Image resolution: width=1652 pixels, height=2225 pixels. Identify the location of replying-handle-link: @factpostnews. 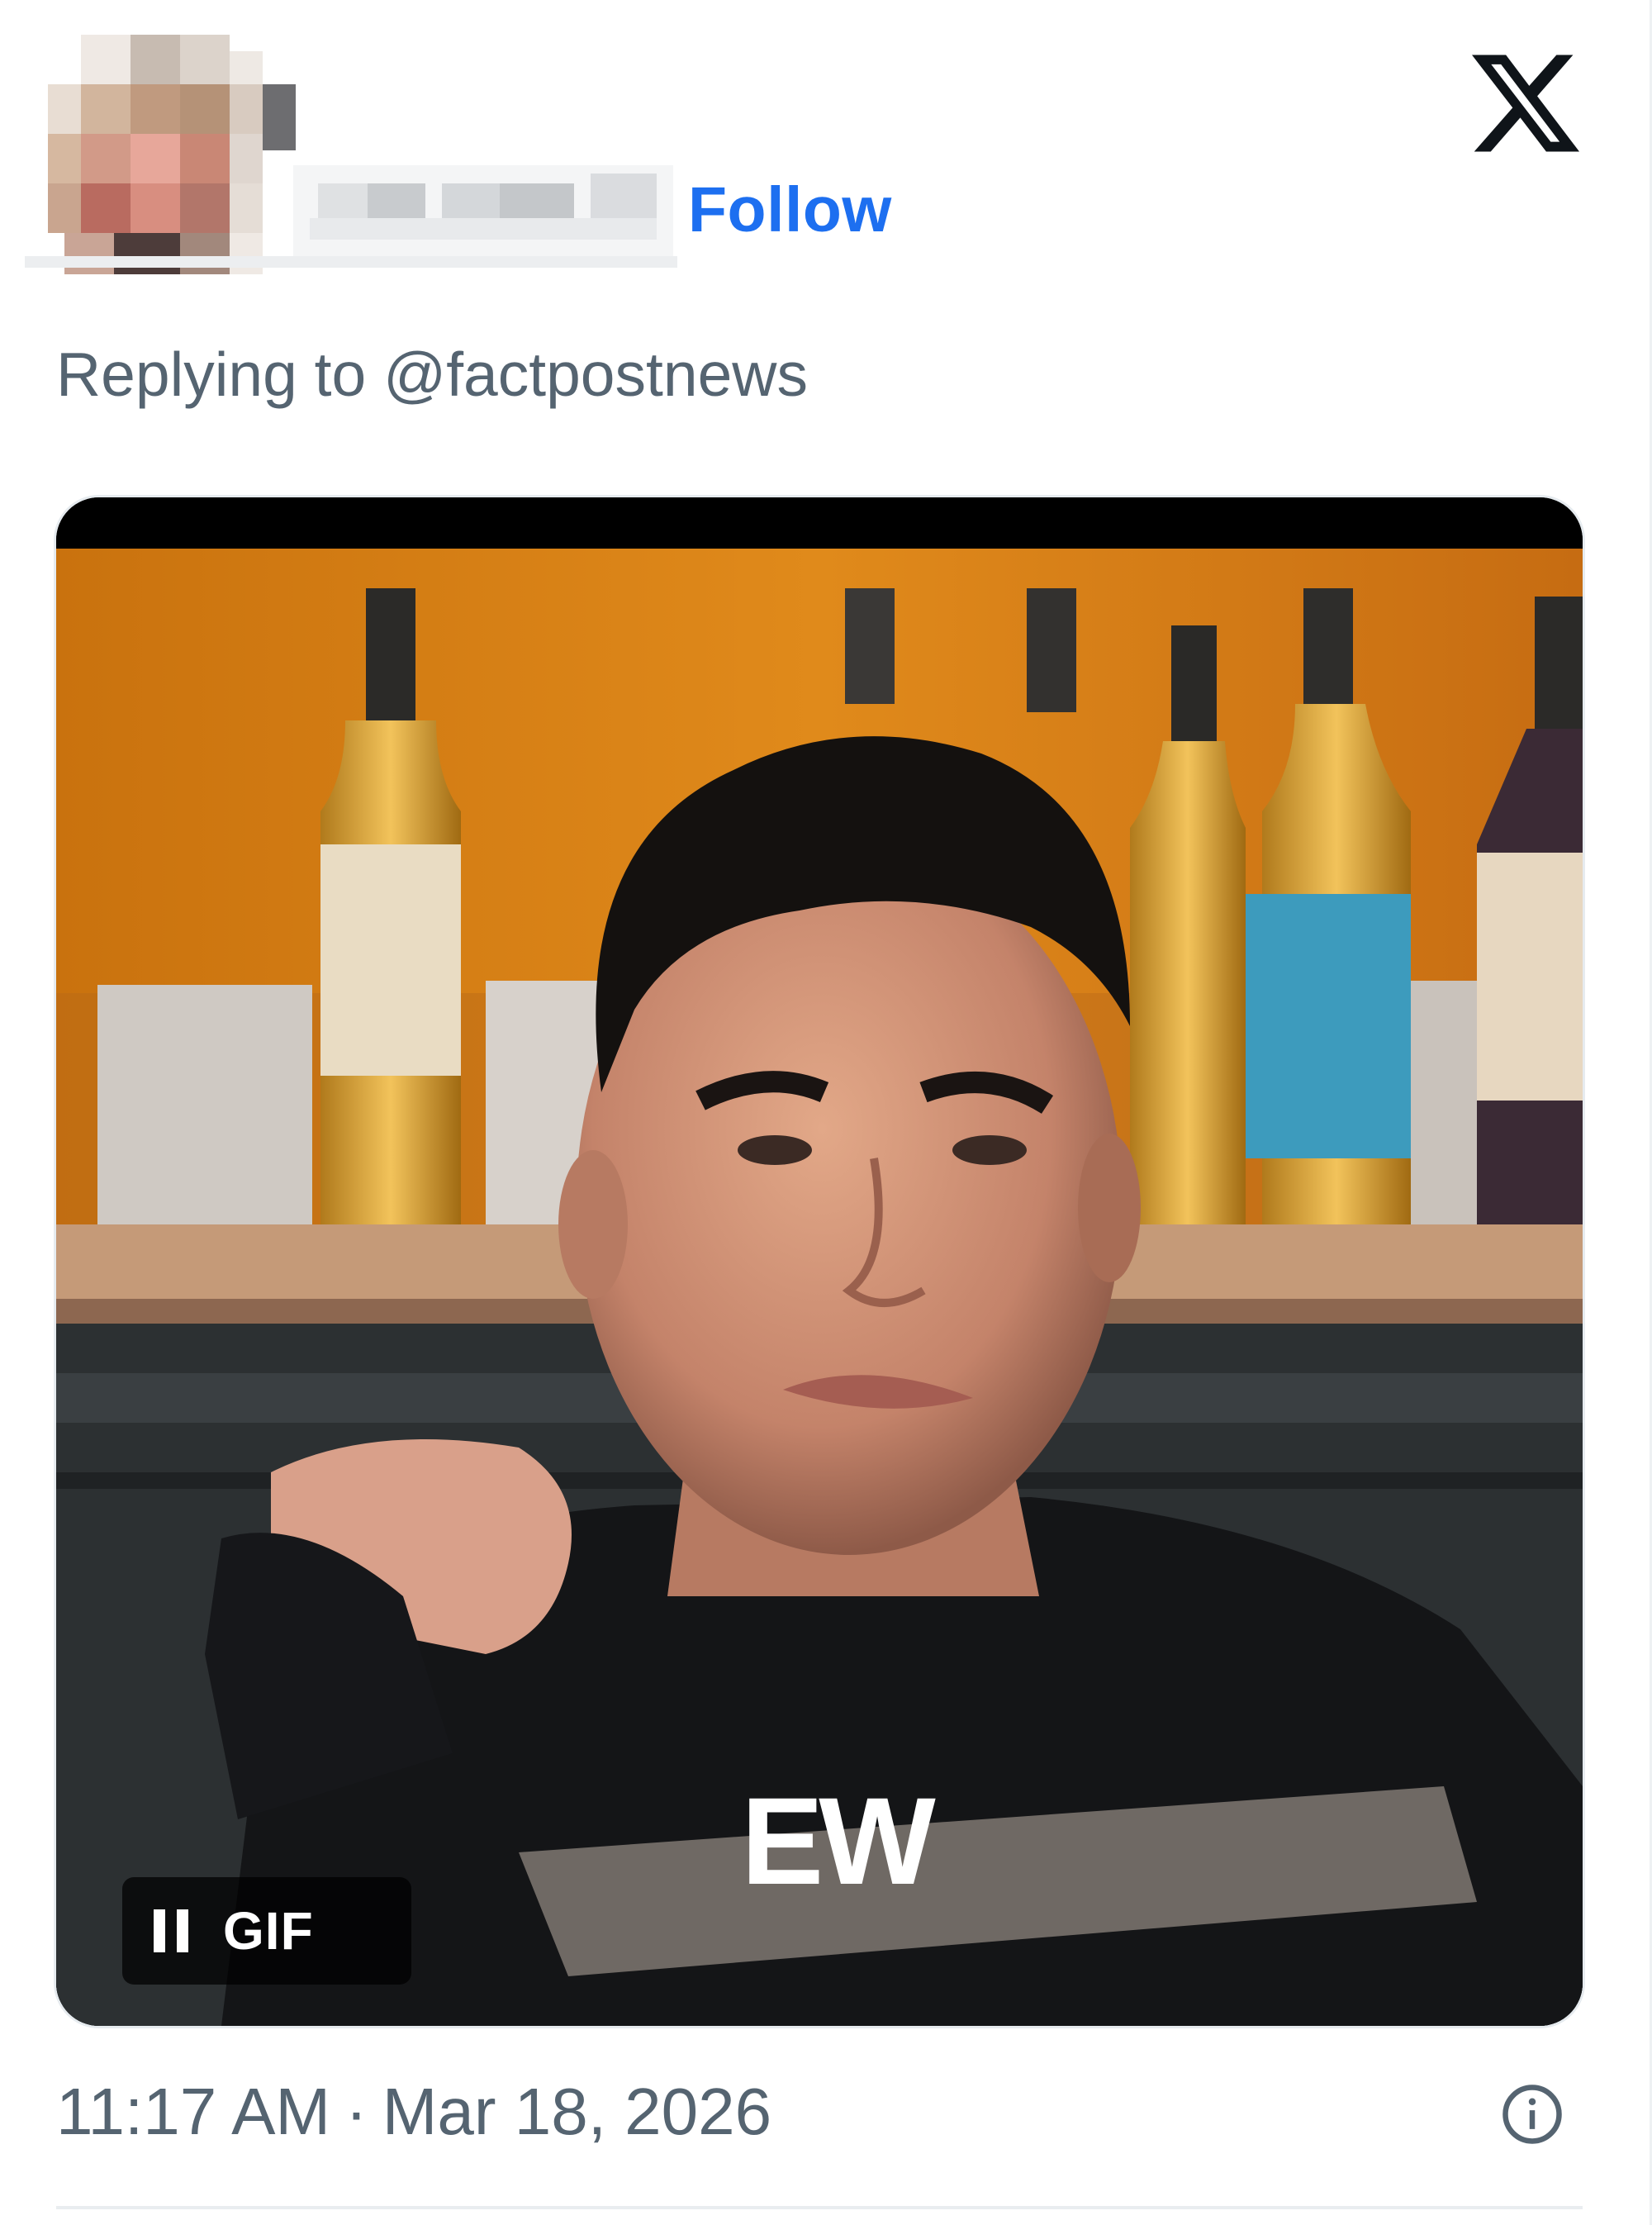
(595, 374).